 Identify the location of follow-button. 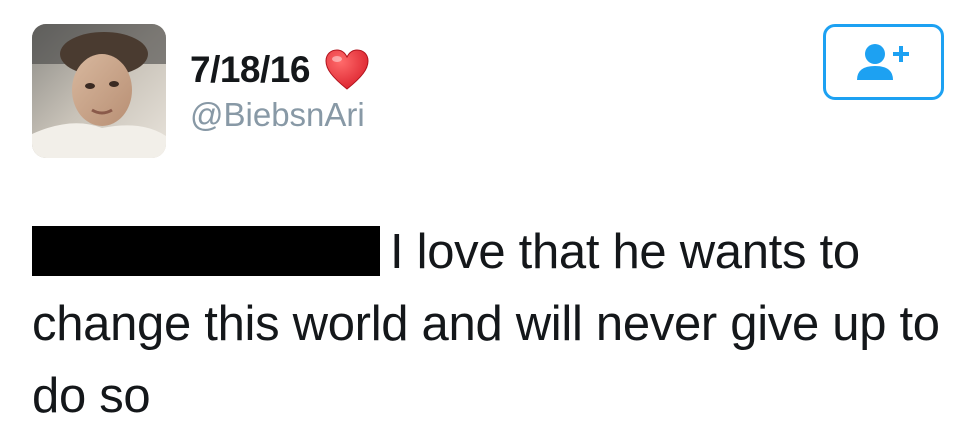
(883, 62).